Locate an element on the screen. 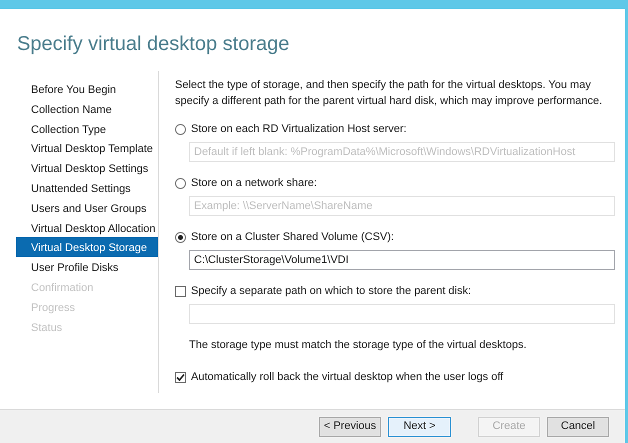  wizard-step: Virtual Desktop Settings is located at coordinates (87, 168).